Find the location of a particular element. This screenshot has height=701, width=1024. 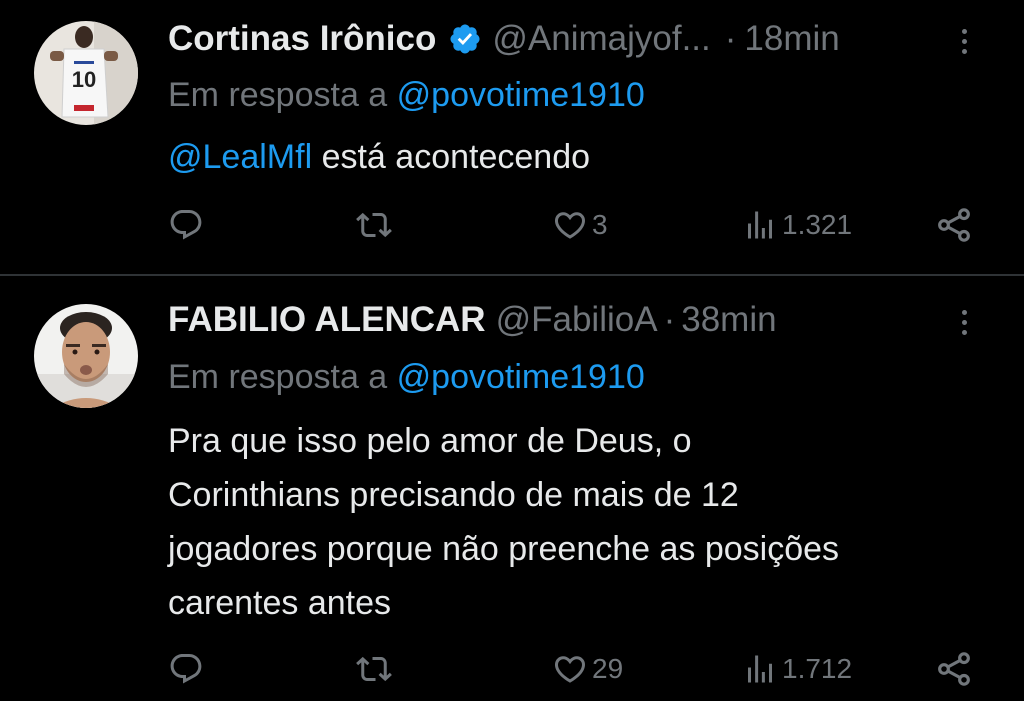

like-button: 3 is located at coordinates (580, 225).